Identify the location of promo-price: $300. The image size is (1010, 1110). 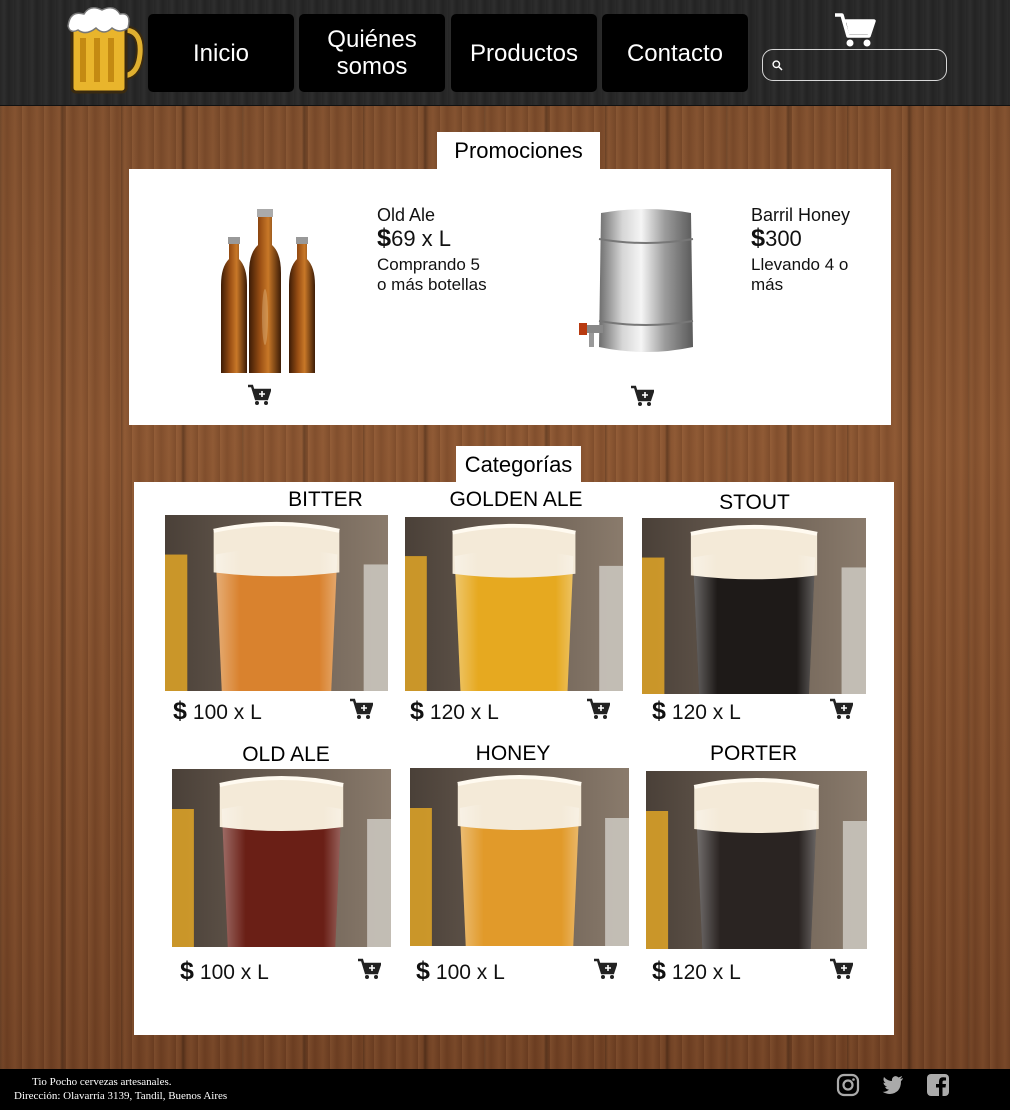
(776, 238).